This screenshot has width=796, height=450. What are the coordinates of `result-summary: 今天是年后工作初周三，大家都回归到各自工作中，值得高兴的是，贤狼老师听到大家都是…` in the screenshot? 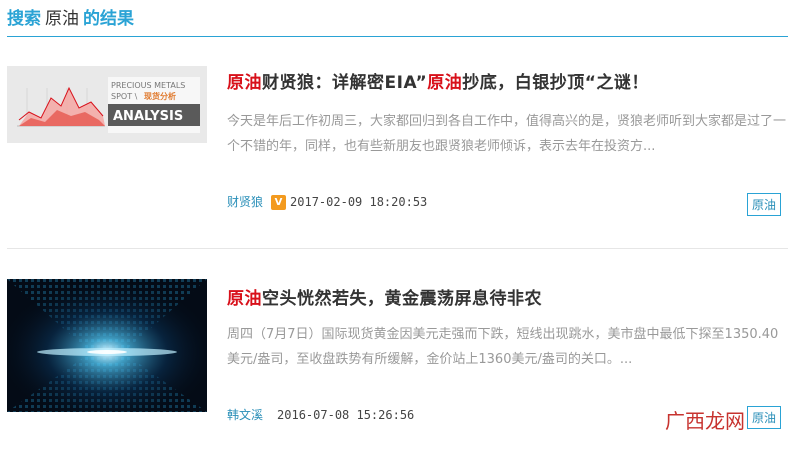 It's located at (507, 134).